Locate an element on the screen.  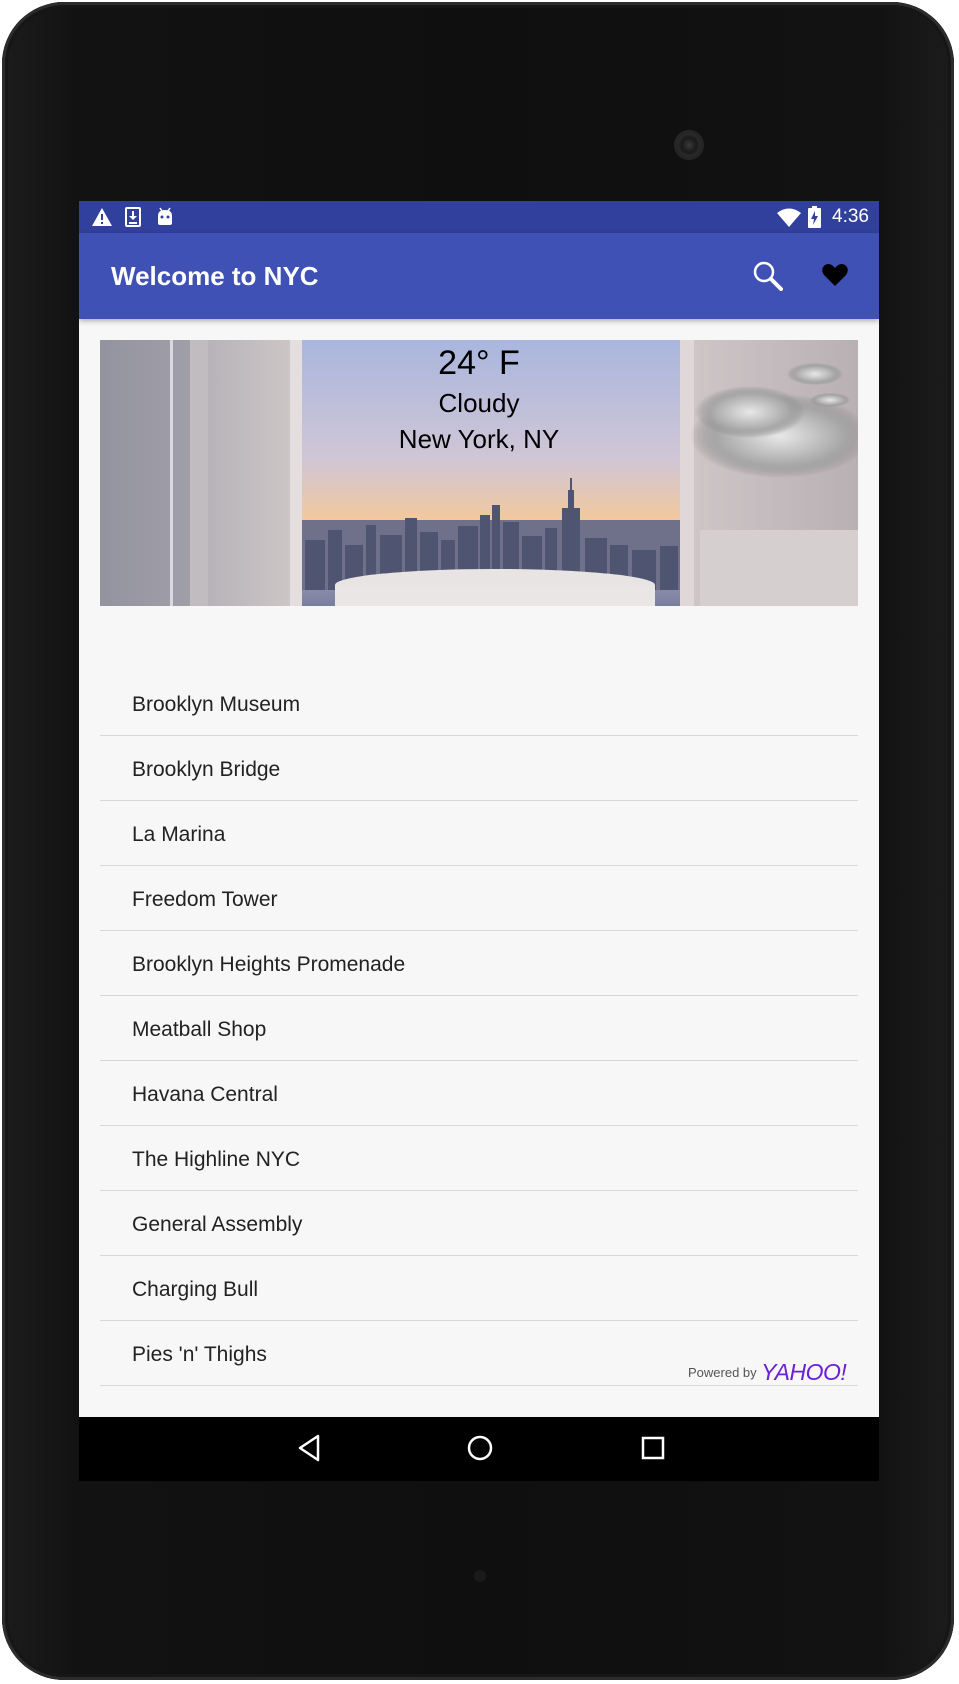
list-item: Brooklyn Bridge is located at coordinates (479, 768).